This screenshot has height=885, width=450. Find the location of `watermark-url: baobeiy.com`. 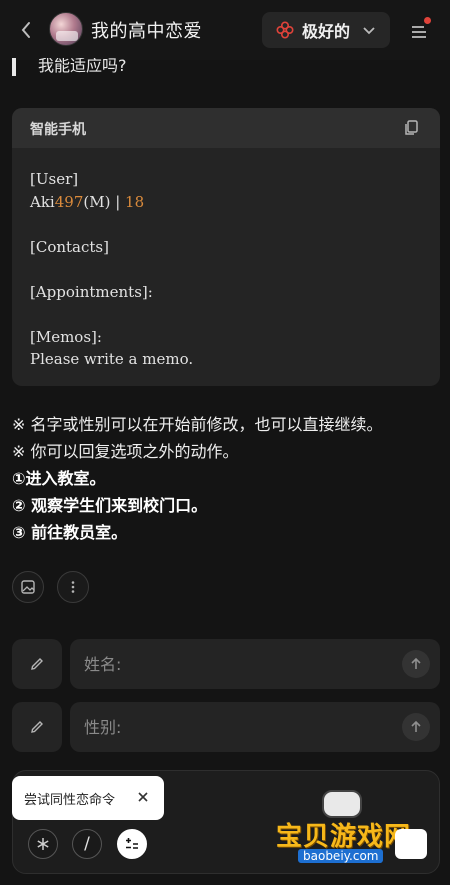

watermark-url: baobeiy.com is located at coordinates (341, 856).